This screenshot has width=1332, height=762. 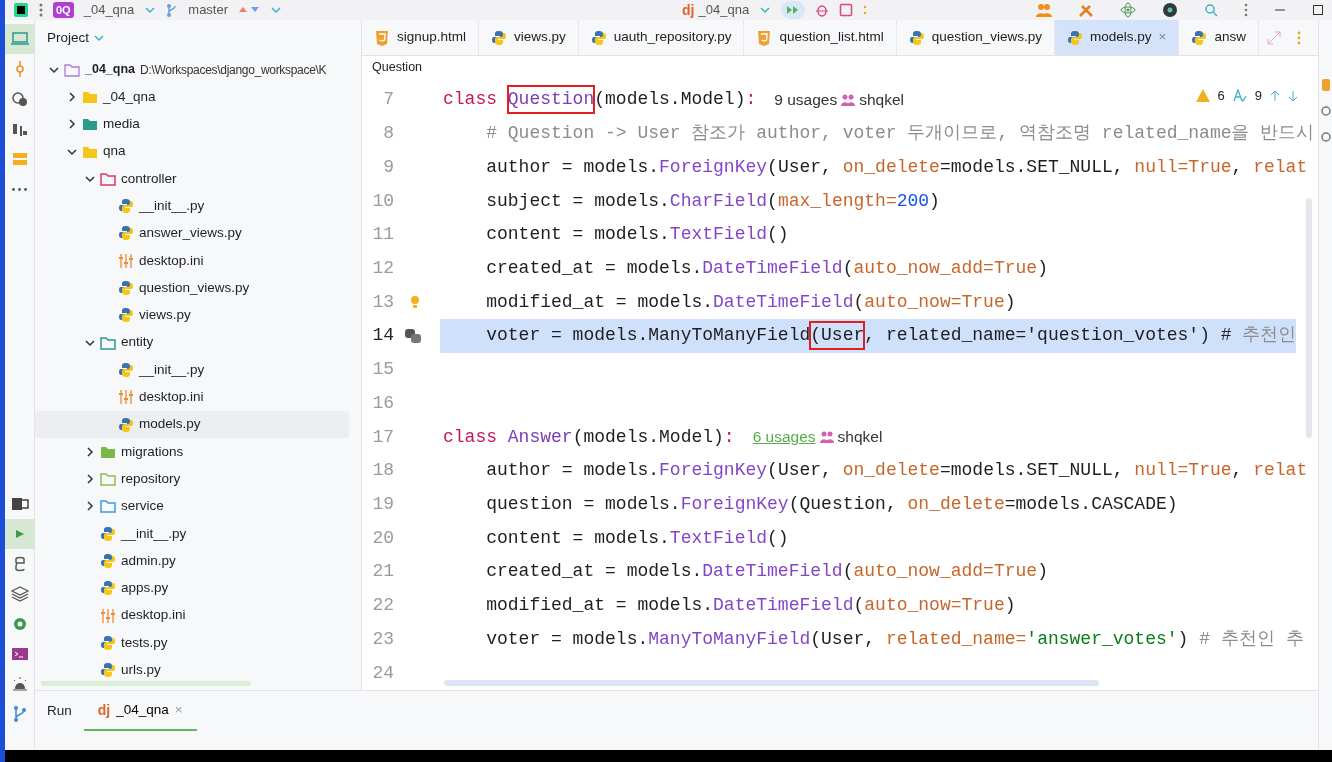 What do you see at coordinates (1128, 10) in the screenshot?
I see `atom-icon` at bounding box center [1128, 10].